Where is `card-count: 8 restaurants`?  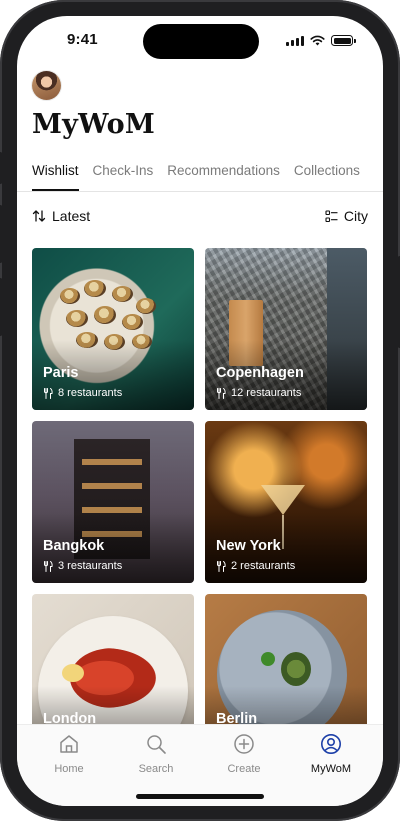 card-count: 8 restaurants is located at coordinates (82, 393).